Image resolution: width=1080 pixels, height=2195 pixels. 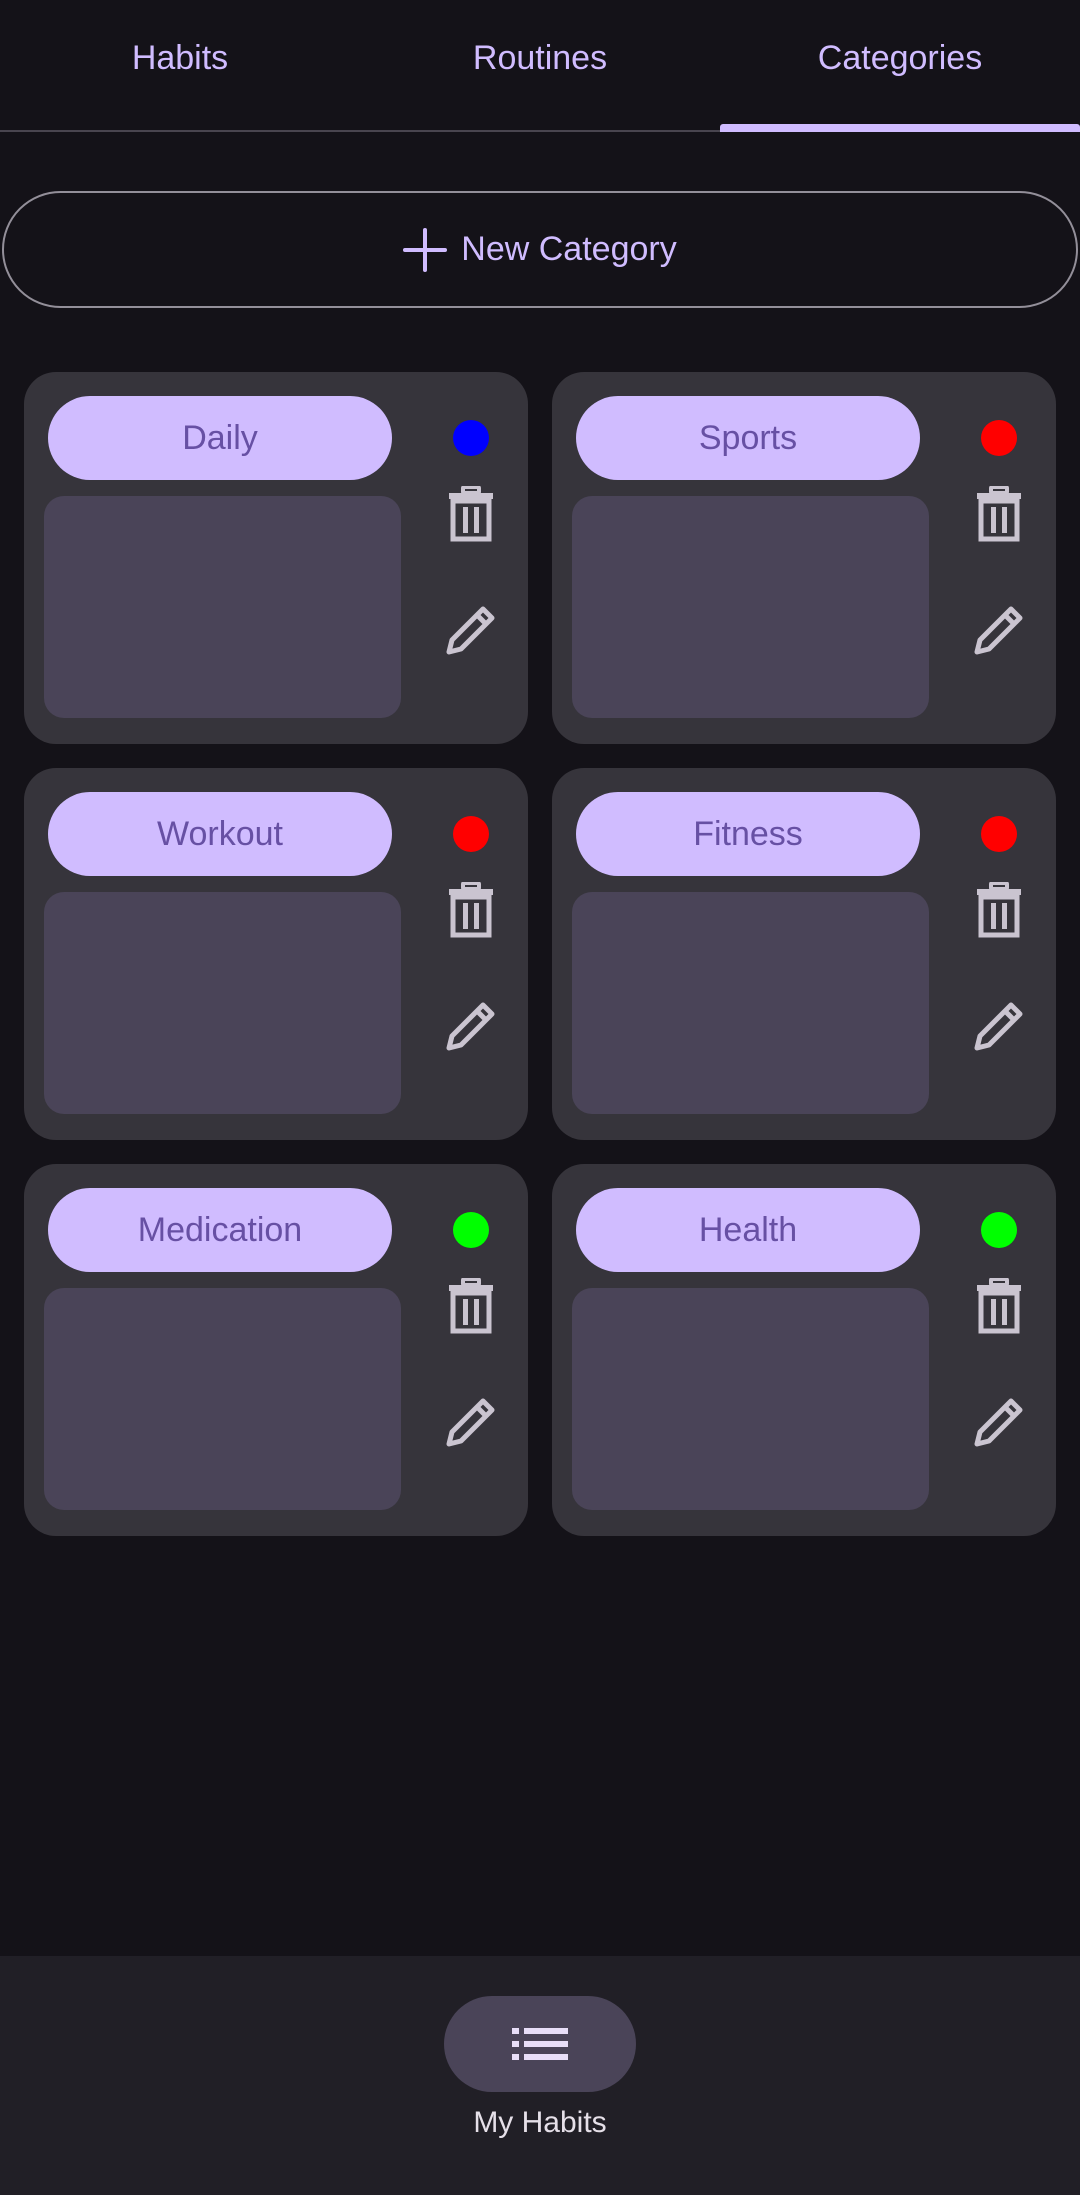 I want to click on bottom-navigation: My Habits, so click(x=540, y=2075).